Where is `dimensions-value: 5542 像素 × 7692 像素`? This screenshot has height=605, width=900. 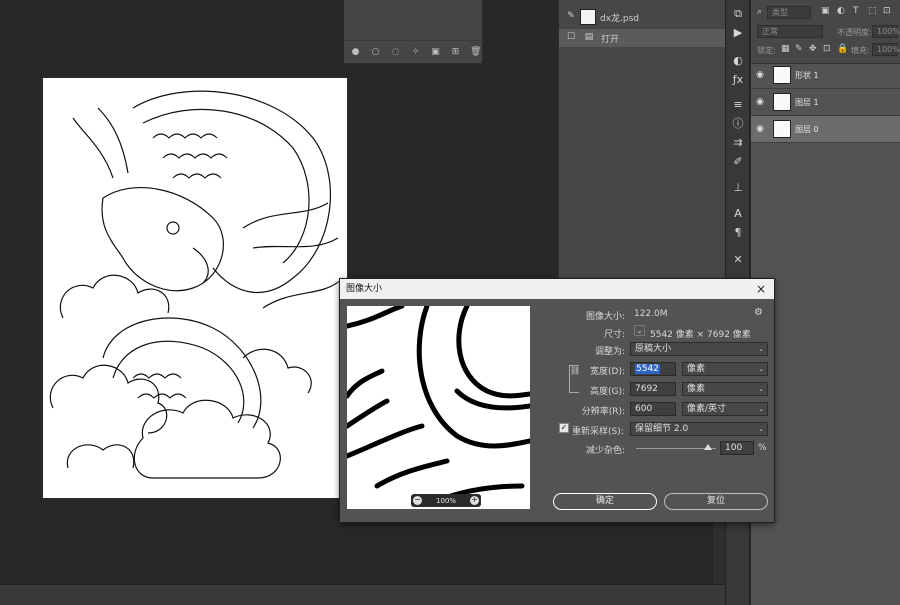
dimensions-value: 5542 像素 × 7692 像素 is located at coordinates (700, 335).